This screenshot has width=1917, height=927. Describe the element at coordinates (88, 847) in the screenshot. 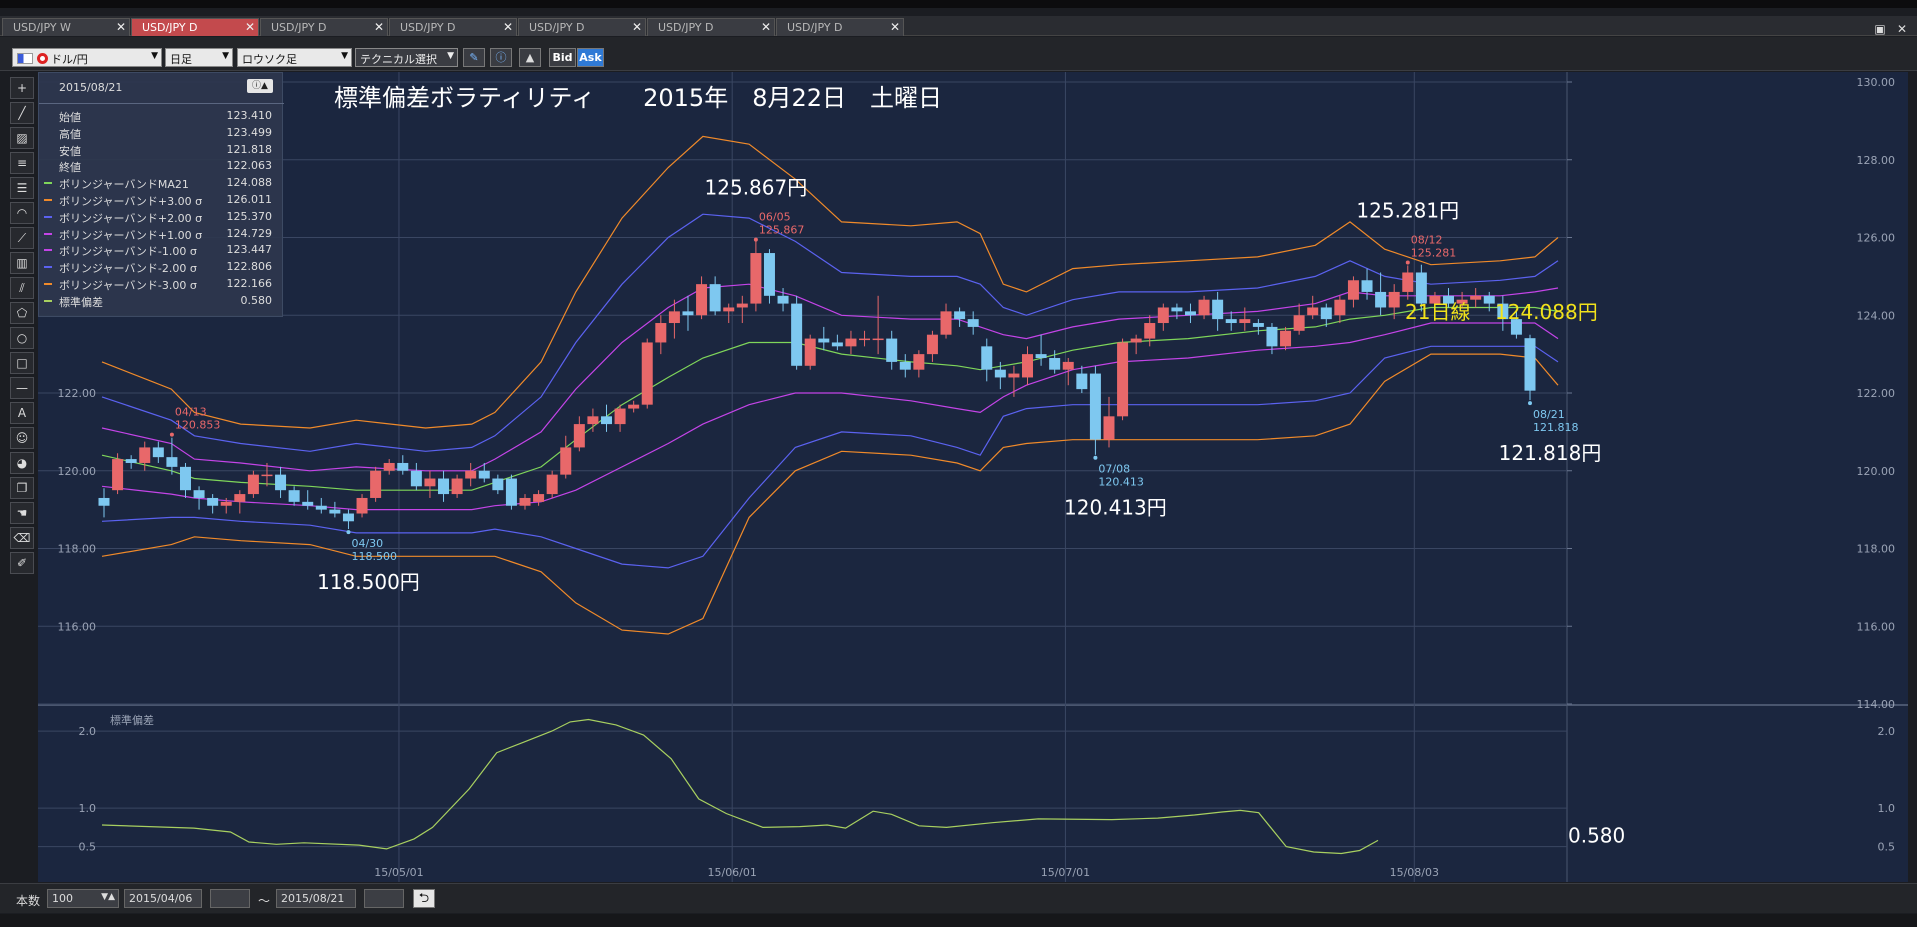

I see `sub-y-tick-label-left: 0.5` at that location.